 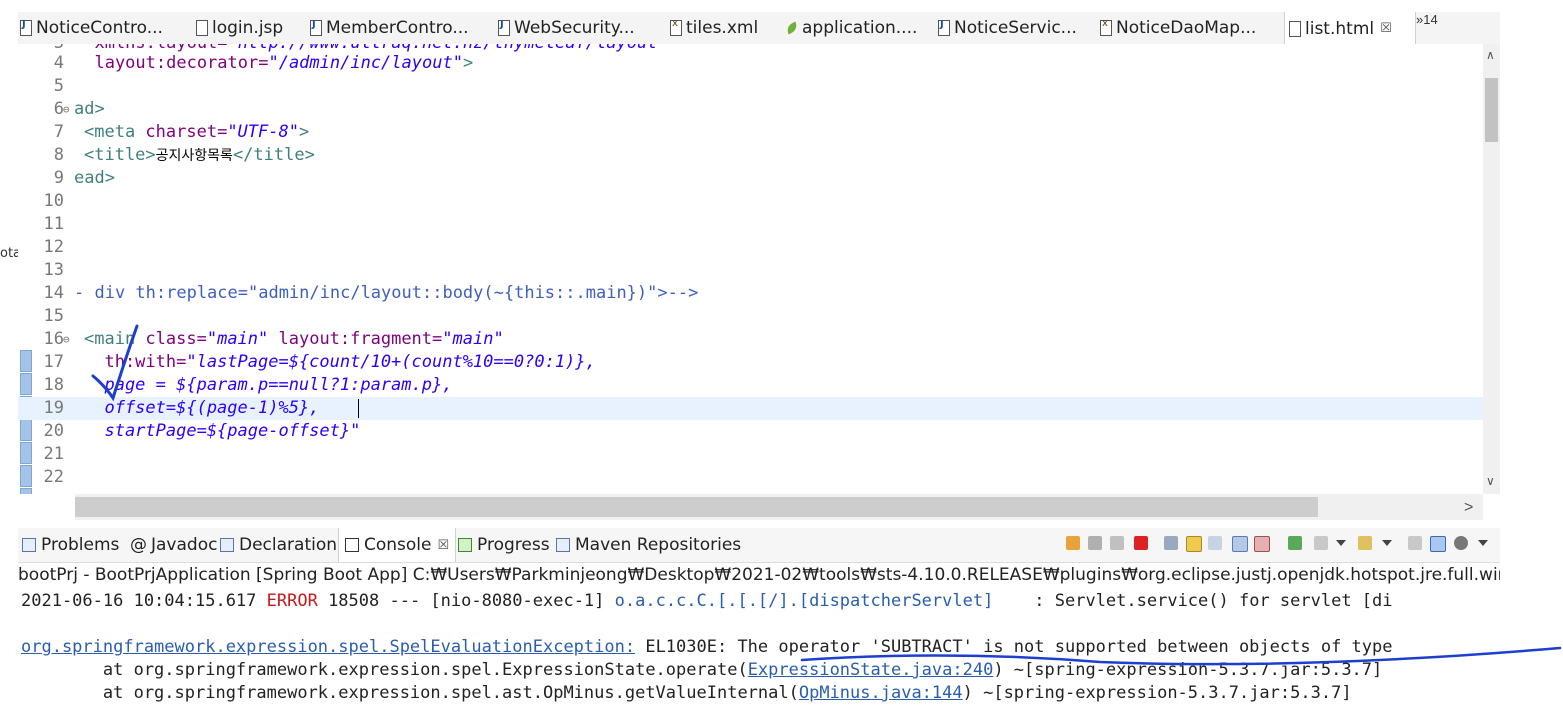 What do you see at coordinates (202, 28) in the screenshot?
I see `jsp-file-icon` at bounding box center [202, 28].